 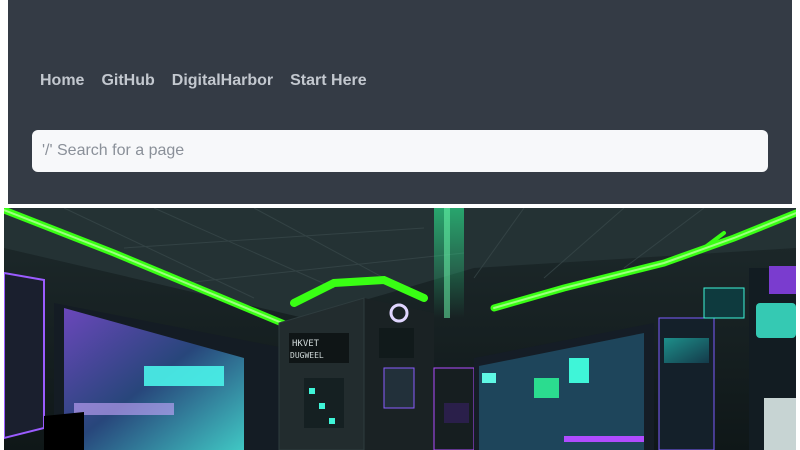 What do you see at coordinates (127, 81) in the screenshot?
I see `nav-link-github: GitHub` at bounding box center [127, 81].